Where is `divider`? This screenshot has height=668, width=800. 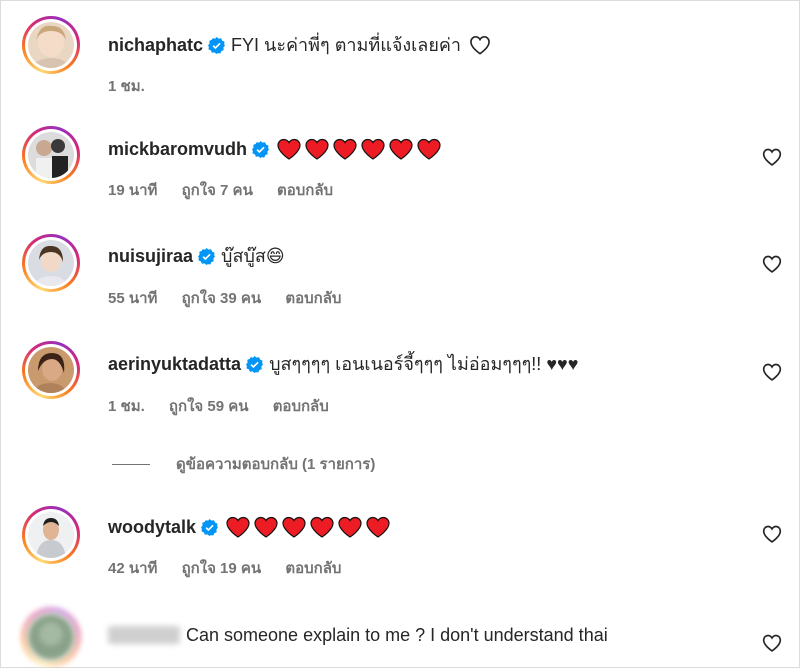 divider is located at coordinates (131, 464).